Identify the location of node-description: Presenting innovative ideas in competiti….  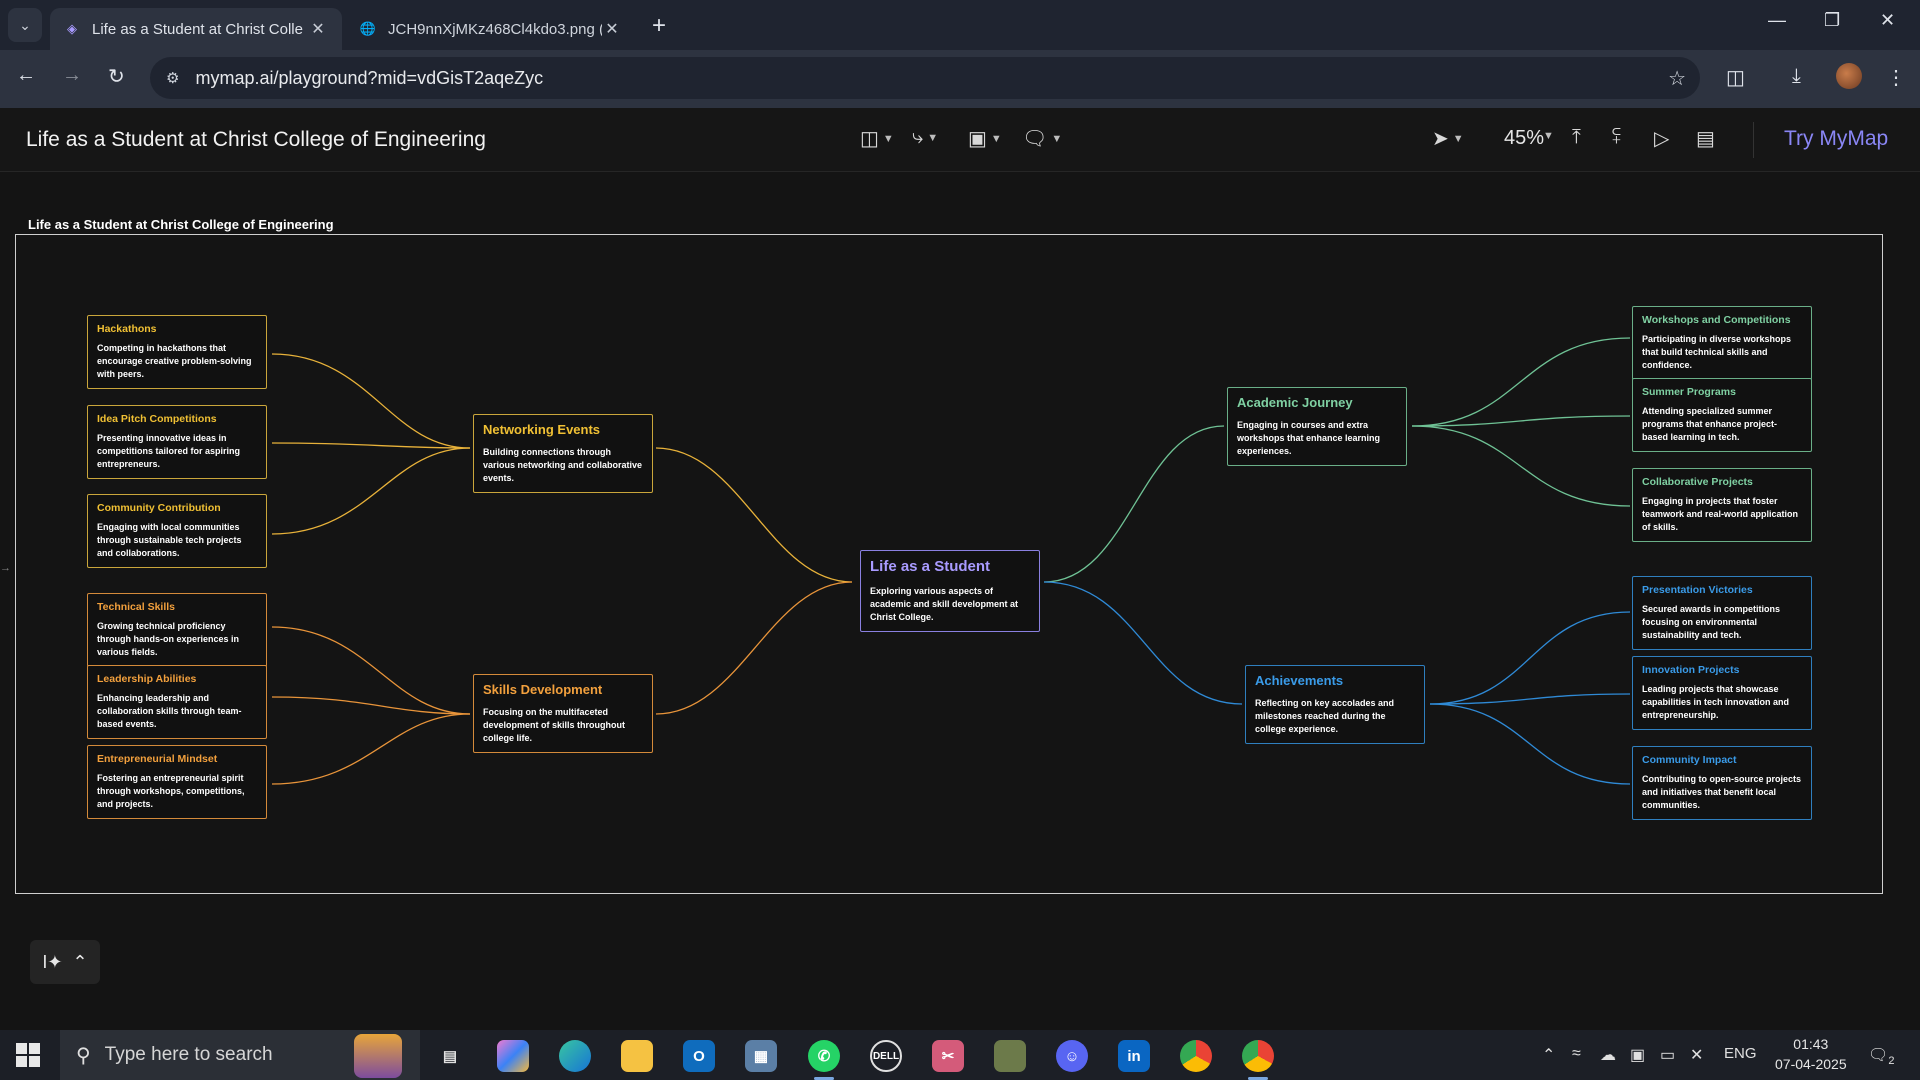
(169, 451).